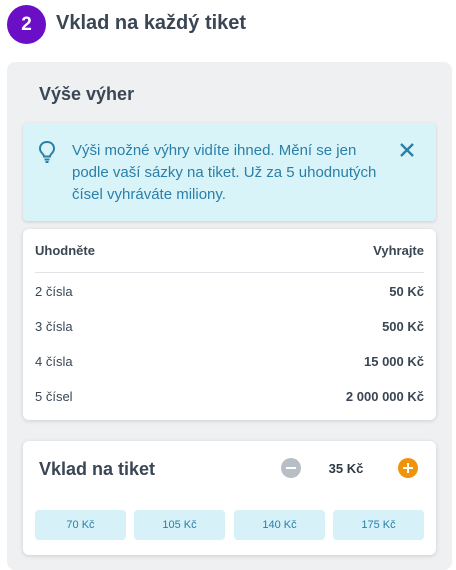  Describe the element at coordinates (346, 468) in the screenshot. I see `stake-value: 35 Kč` at that location.